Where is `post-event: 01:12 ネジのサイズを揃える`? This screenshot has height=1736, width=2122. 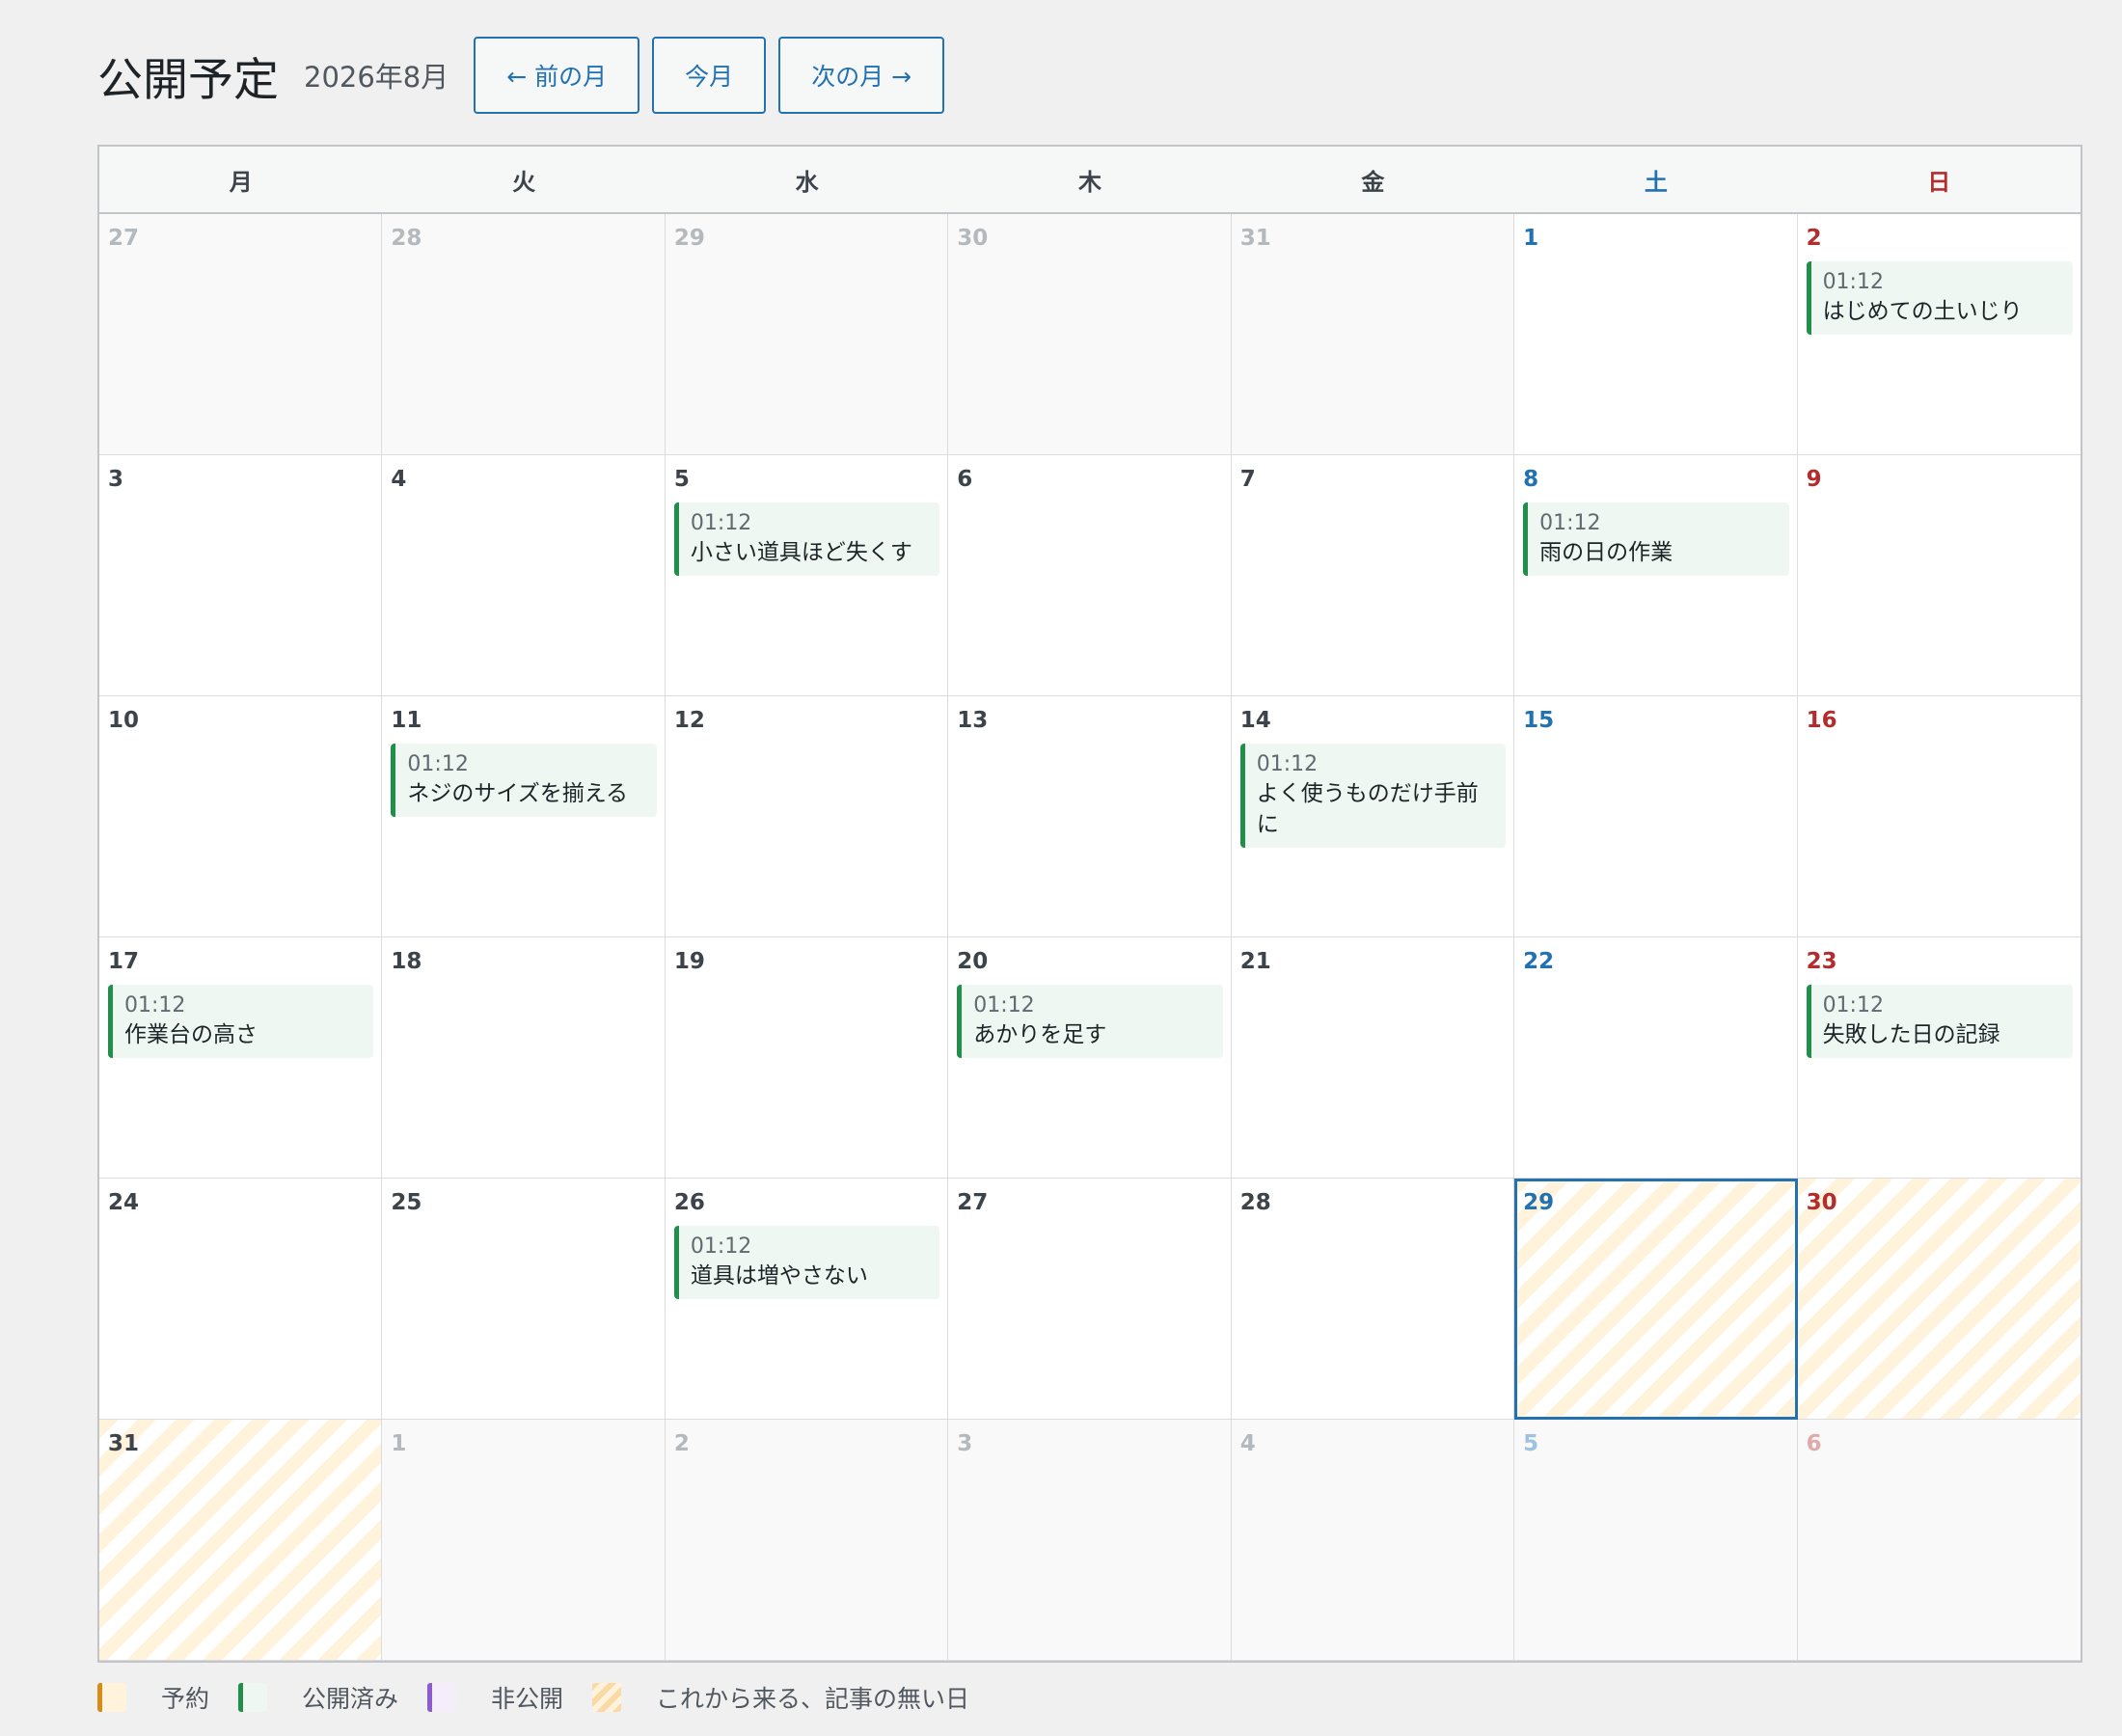 post-event: 01:12 ネジのサイズを揃える is located at coordinates (524, 781).